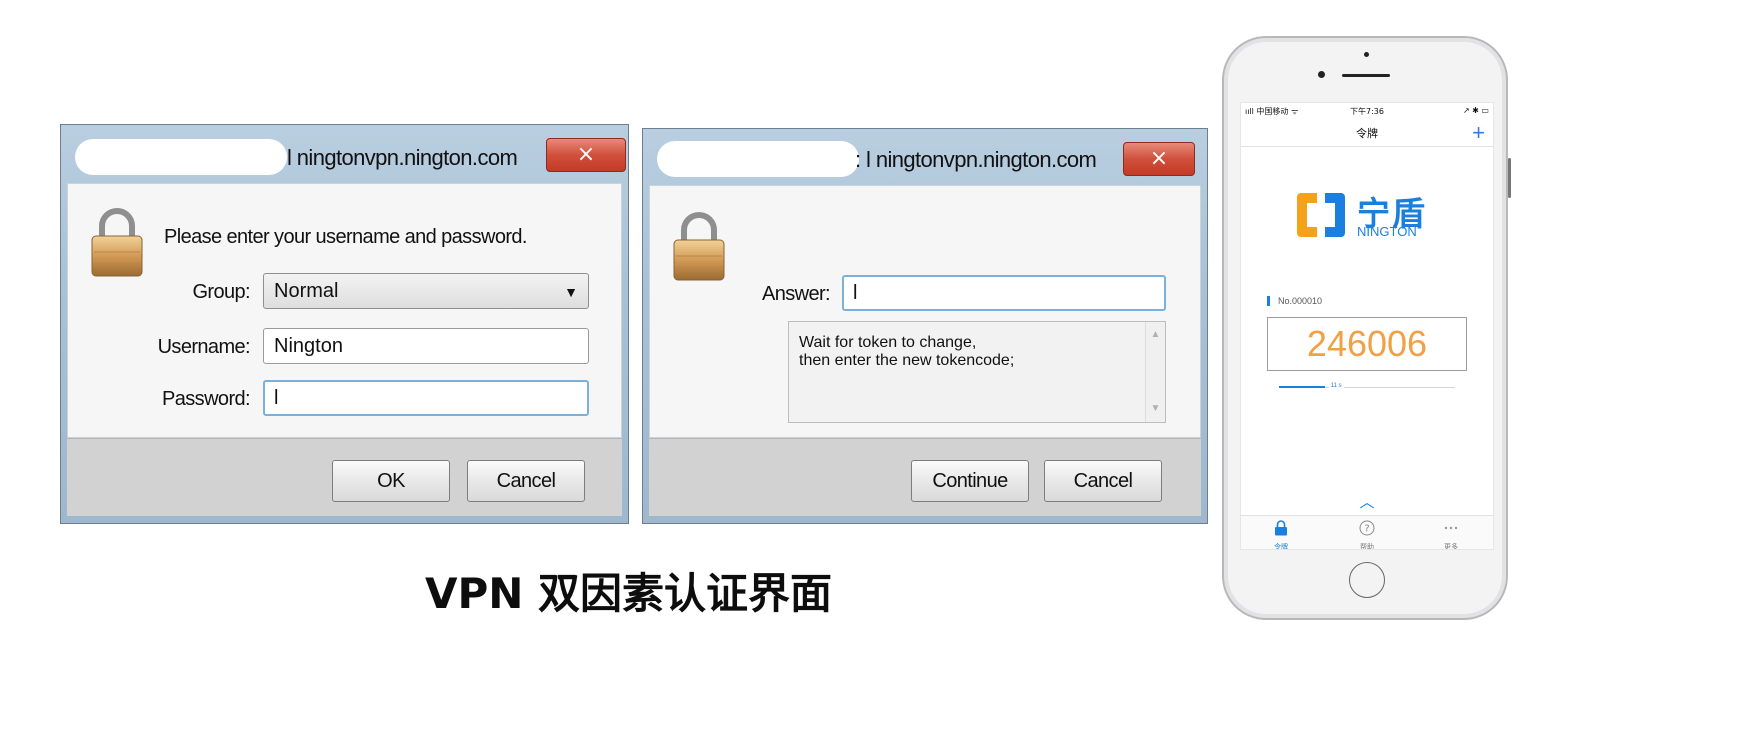  What do you see at coordinates (907, 360) in the screenshot?
I see `message-line-2: then enter the new tokencode;` at bounding box center [907, 360].